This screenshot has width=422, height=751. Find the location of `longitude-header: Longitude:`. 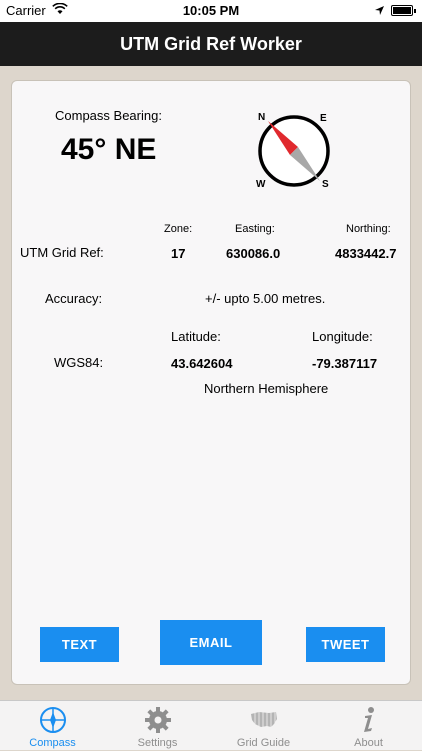

longitude-header: Longitude: is located at coordinates (342, 336).